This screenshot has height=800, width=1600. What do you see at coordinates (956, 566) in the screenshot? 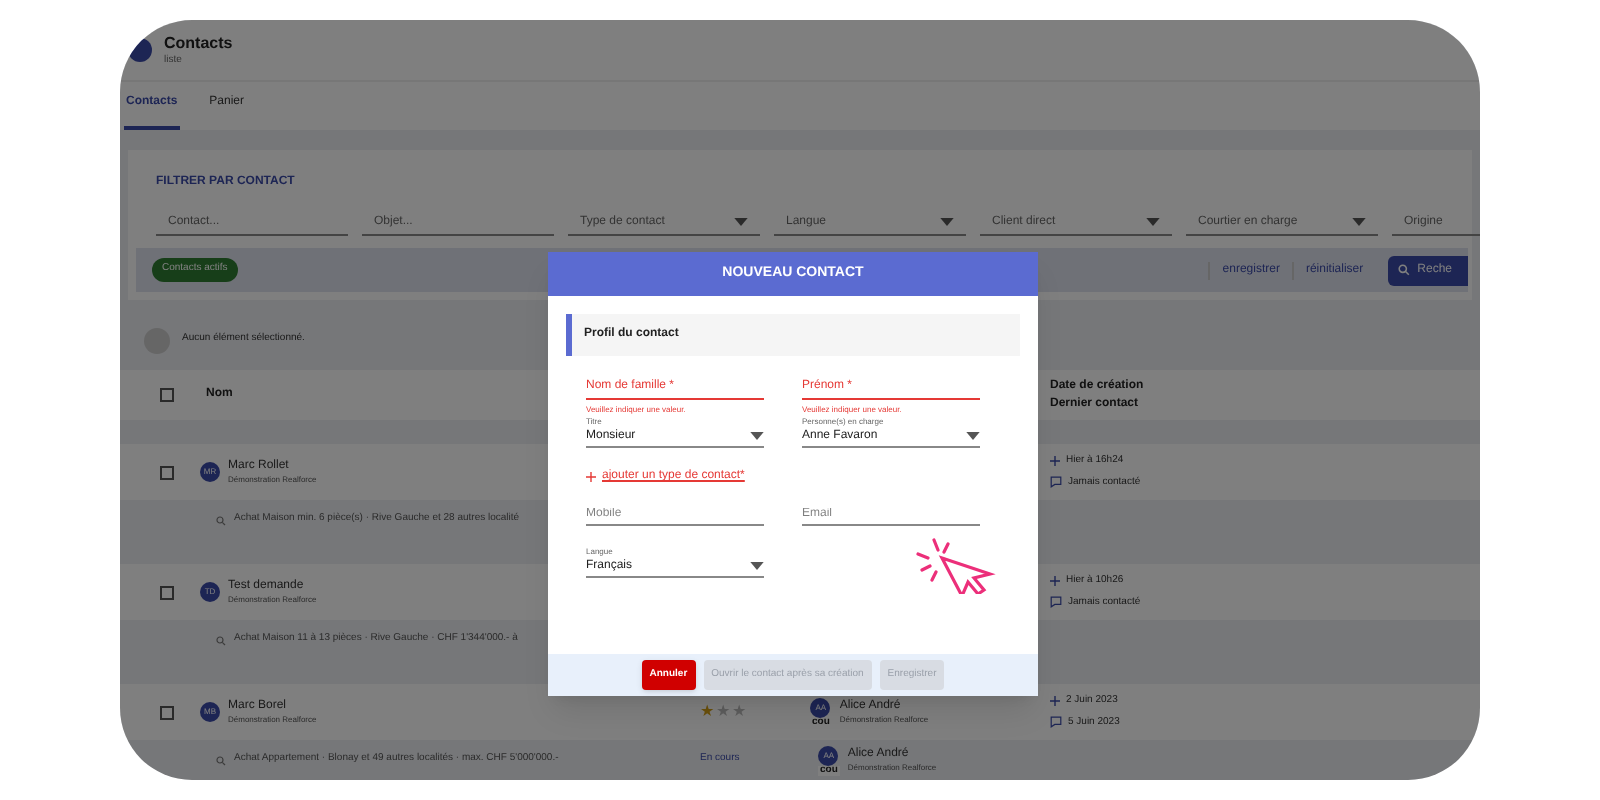
I see `cursor-click-icon` at bounding box center [956, 566].